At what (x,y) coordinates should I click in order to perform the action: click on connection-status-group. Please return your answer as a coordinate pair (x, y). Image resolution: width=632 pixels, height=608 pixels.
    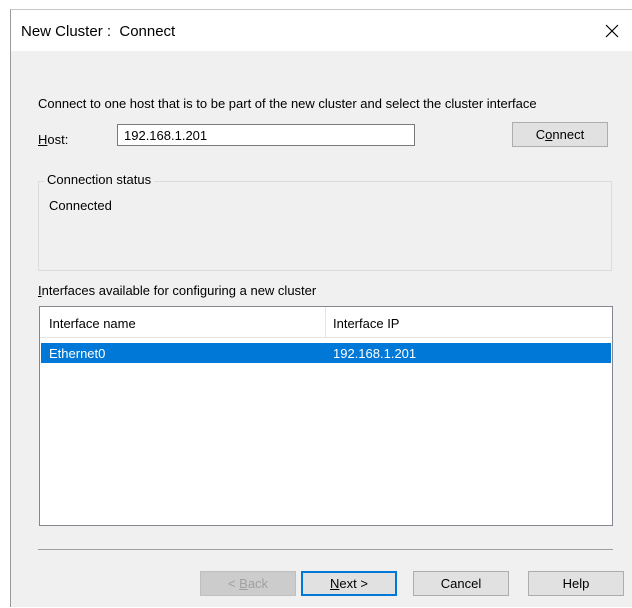
    Looking at the image, I should click on (325, 226).